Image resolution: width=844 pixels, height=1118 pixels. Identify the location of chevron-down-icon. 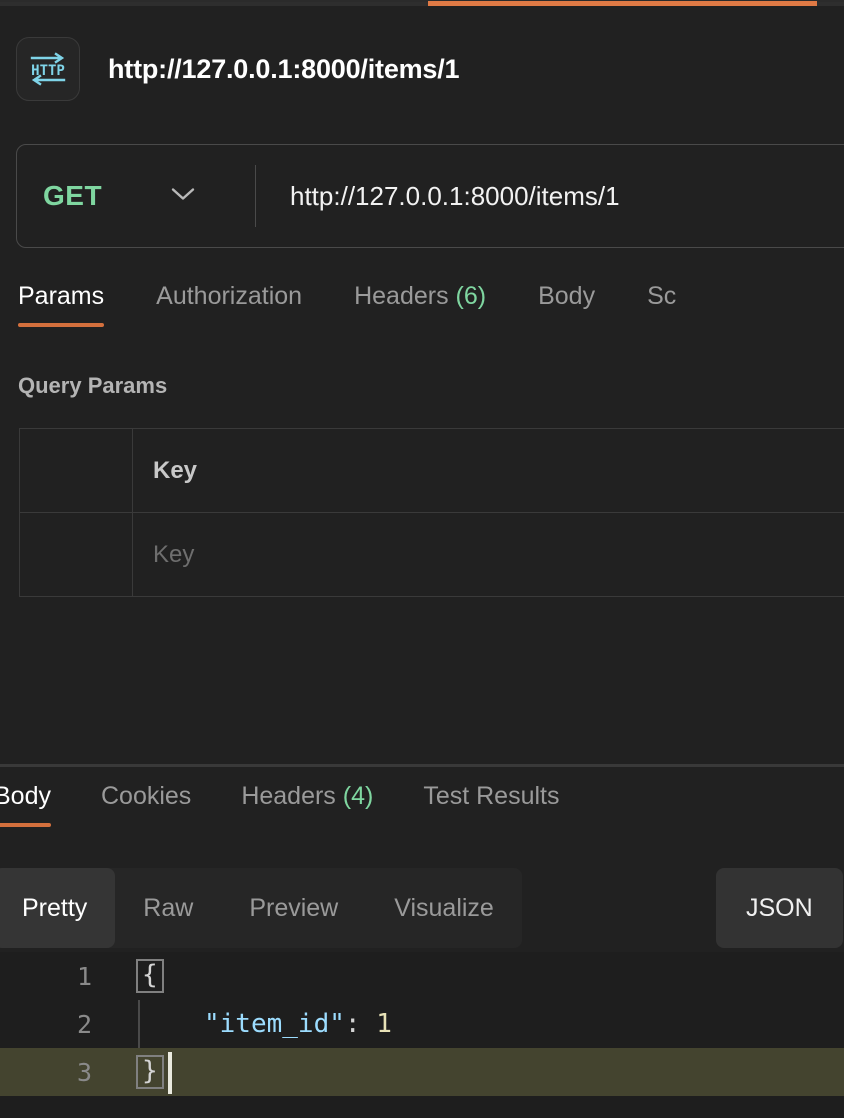
(183, 196).